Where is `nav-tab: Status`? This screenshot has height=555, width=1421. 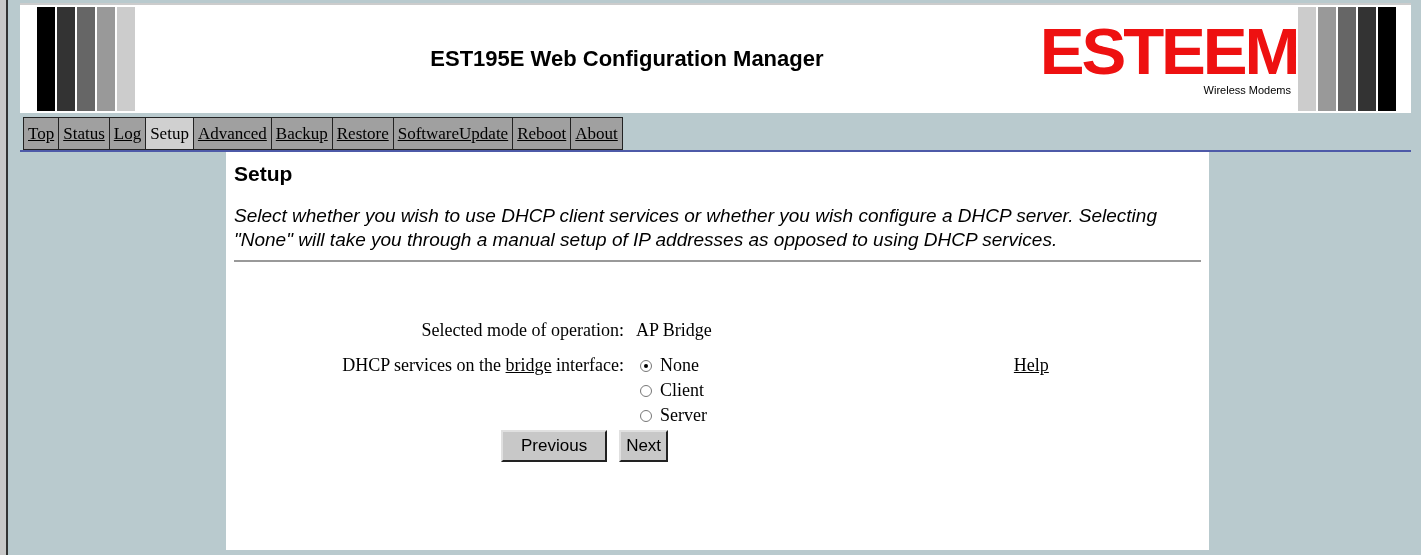 nav-tab: Status is located at coordinates (83, 133).